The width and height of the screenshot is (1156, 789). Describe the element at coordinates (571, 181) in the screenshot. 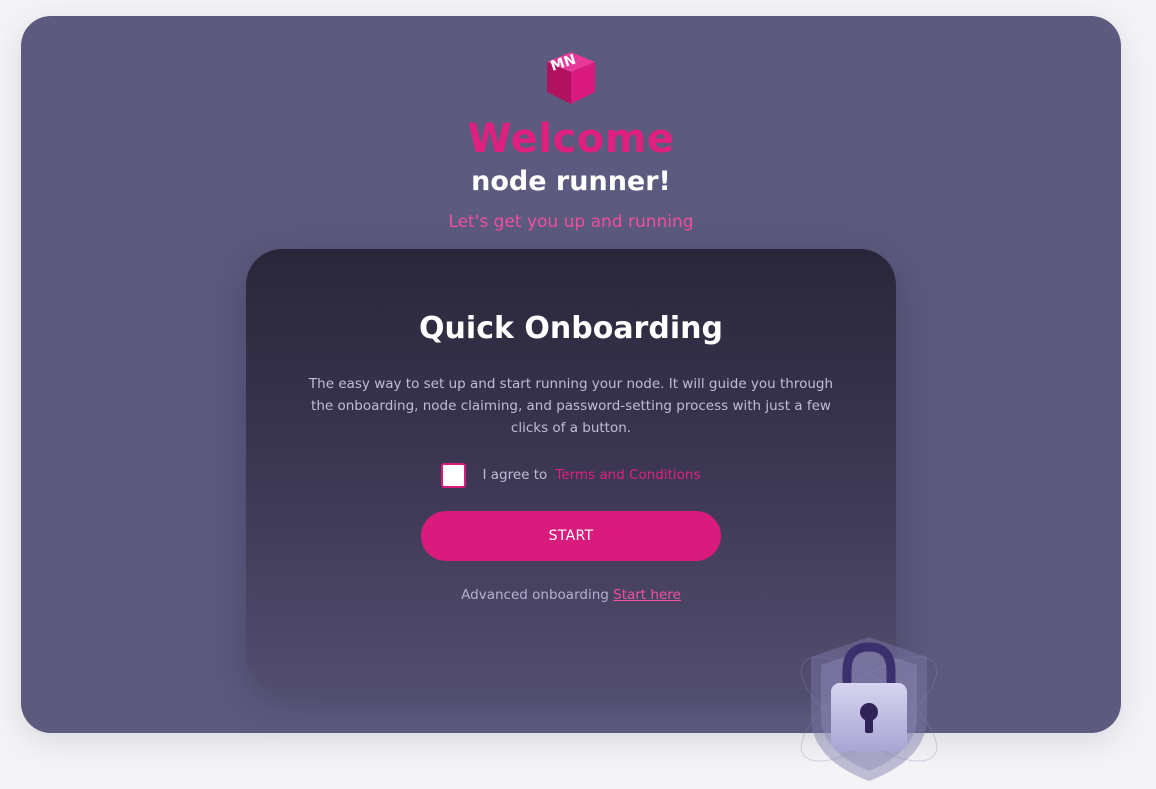

I see `subtitle-heading: node runner!` at that location.